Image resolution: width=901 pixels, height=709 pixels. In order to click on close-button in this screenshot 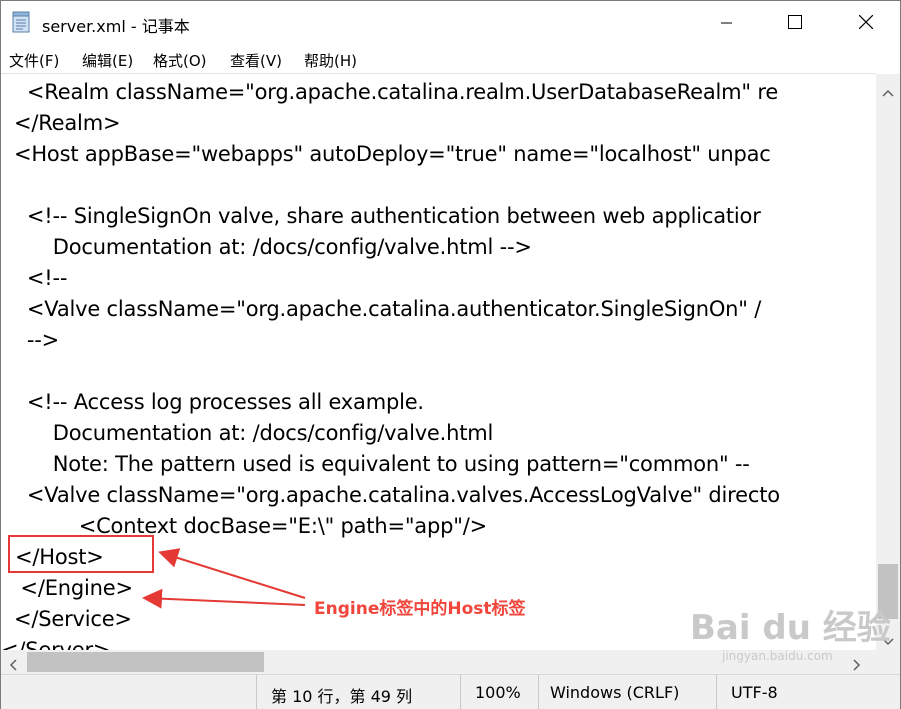, I will do `click(866, 23)`.